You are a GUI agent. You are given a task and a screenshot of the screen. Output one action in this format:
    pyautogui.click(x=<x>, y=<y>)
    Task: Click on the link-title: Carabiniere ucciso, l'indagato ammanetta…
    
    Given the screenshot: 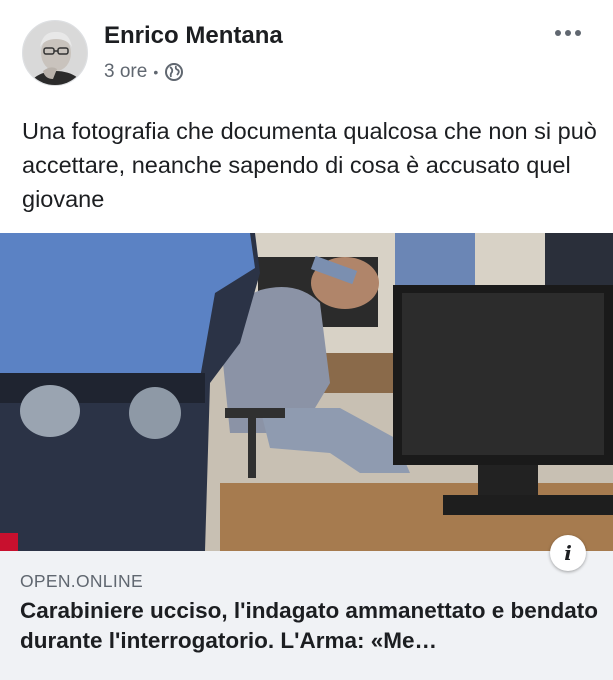 What is the action you would take?
    pyautogui.click(x=309, y=626)
    